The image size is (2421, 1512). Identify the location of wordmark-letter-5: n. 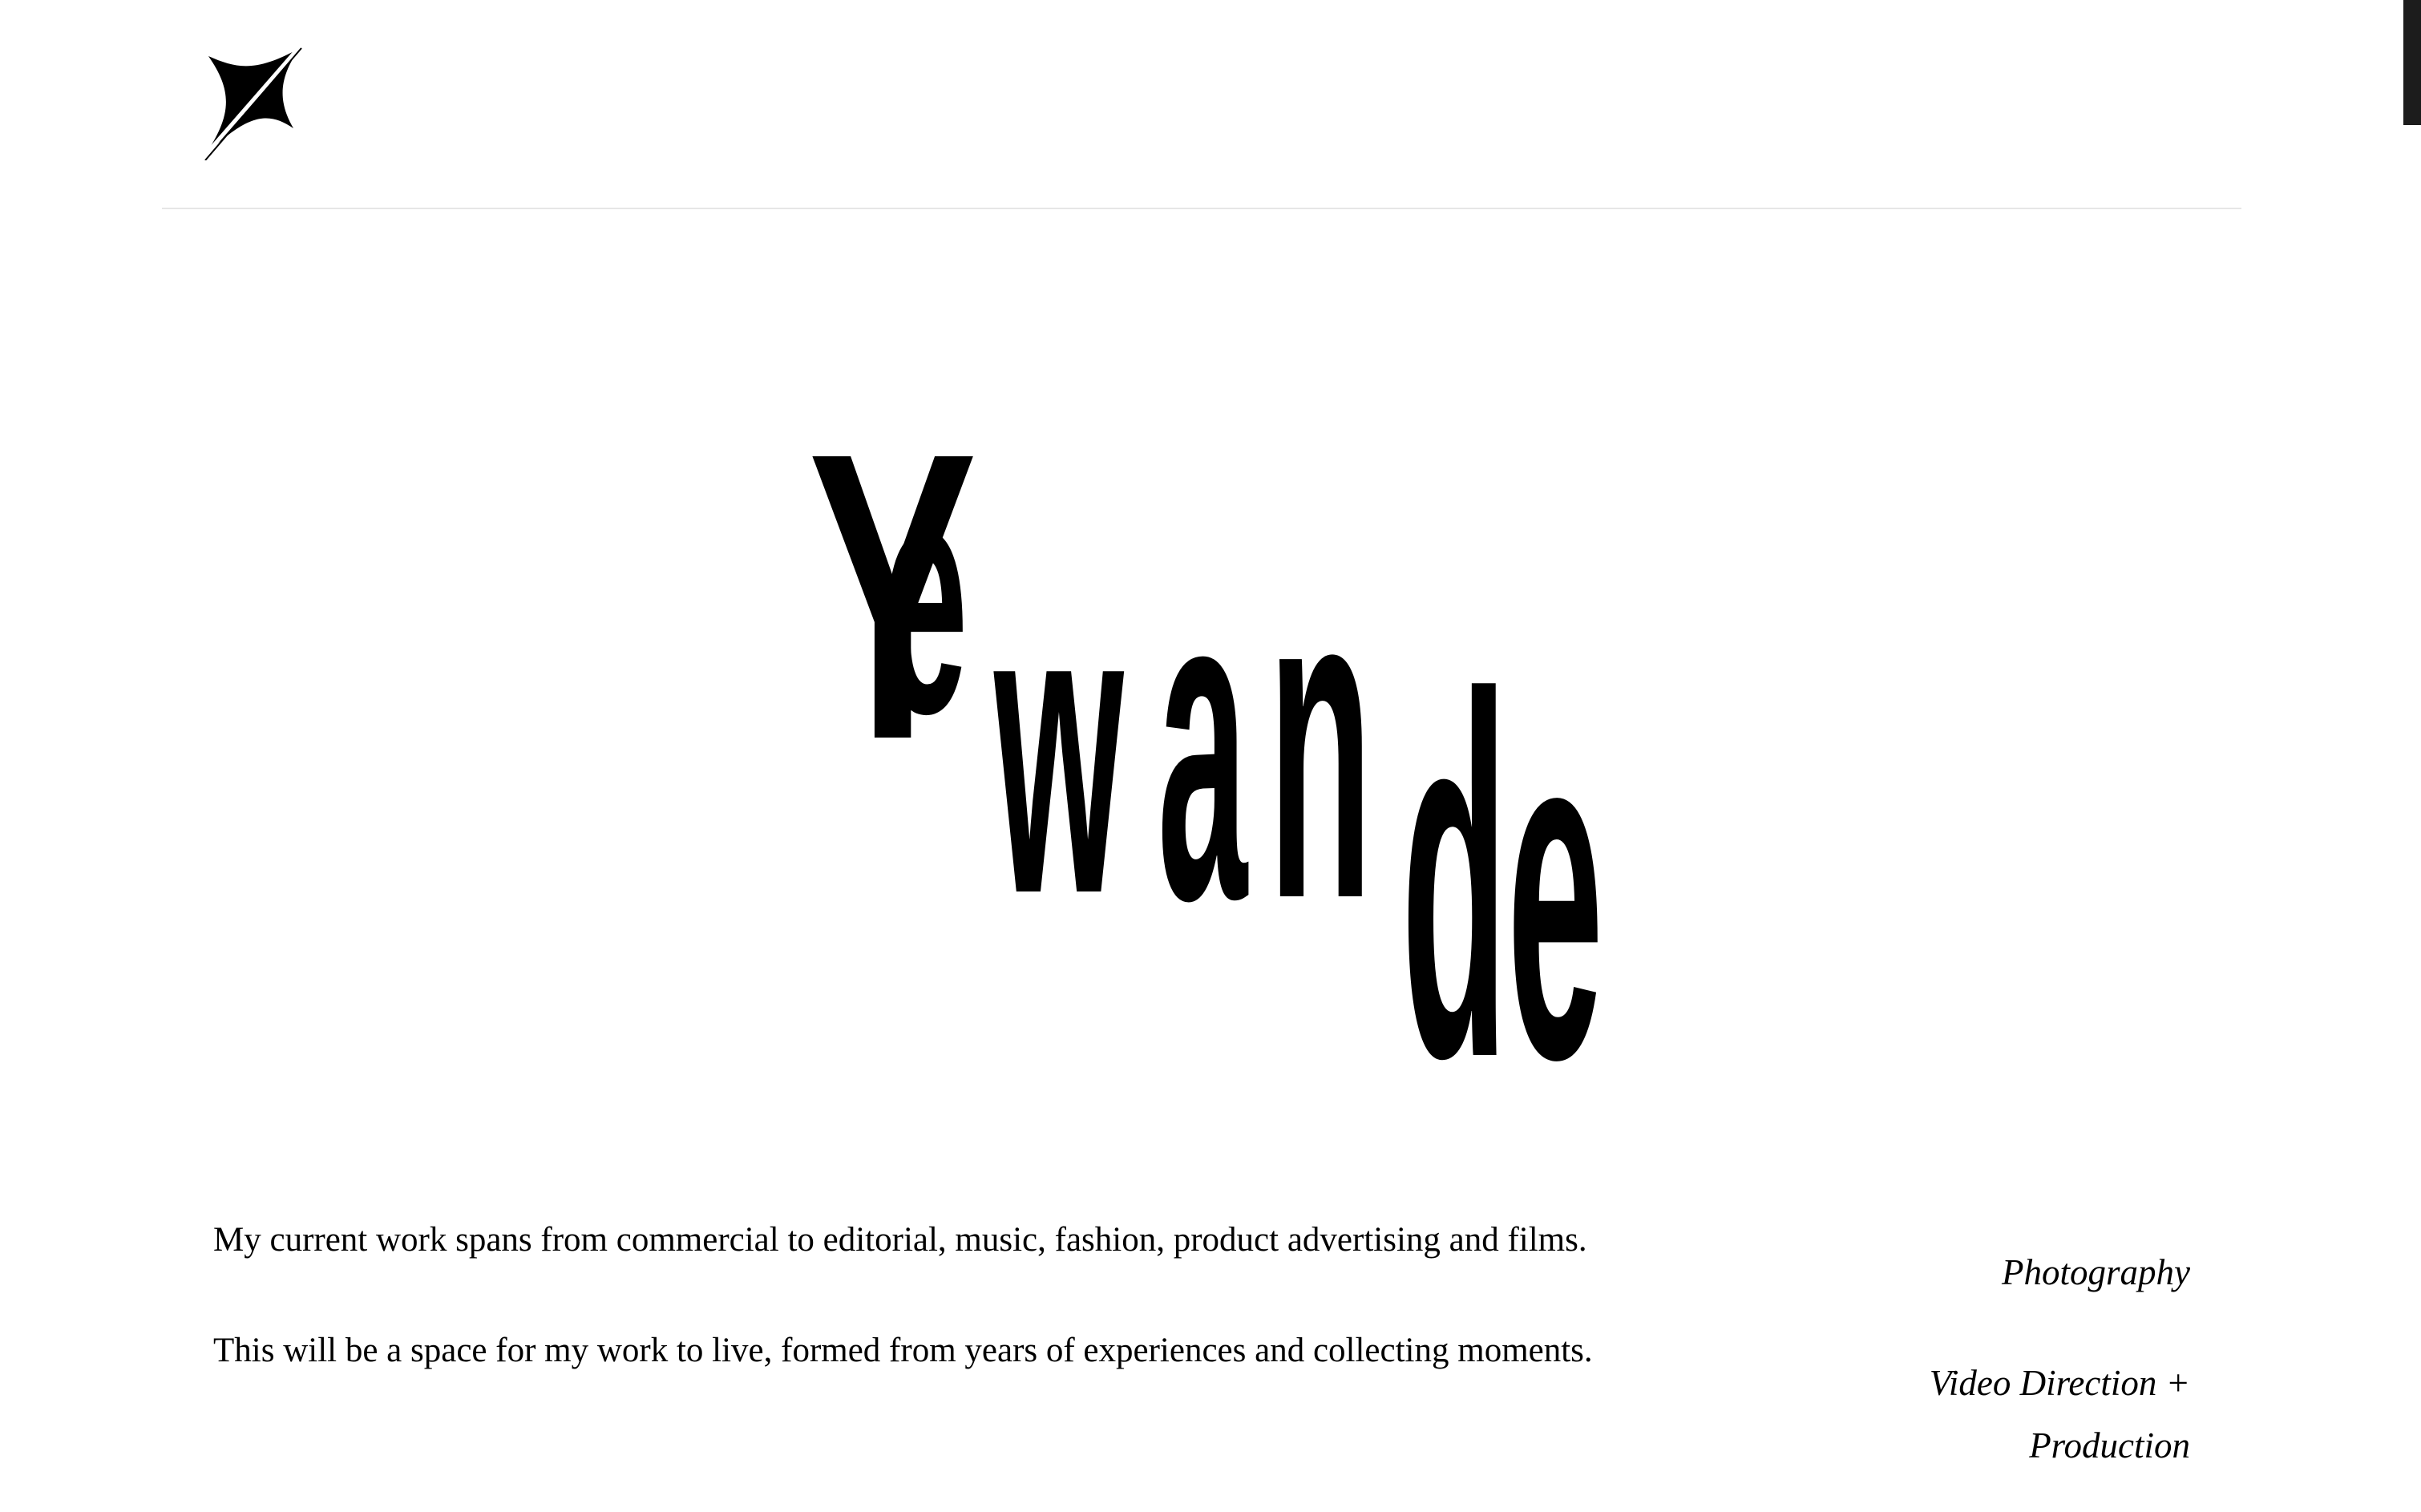
(1320, 741).